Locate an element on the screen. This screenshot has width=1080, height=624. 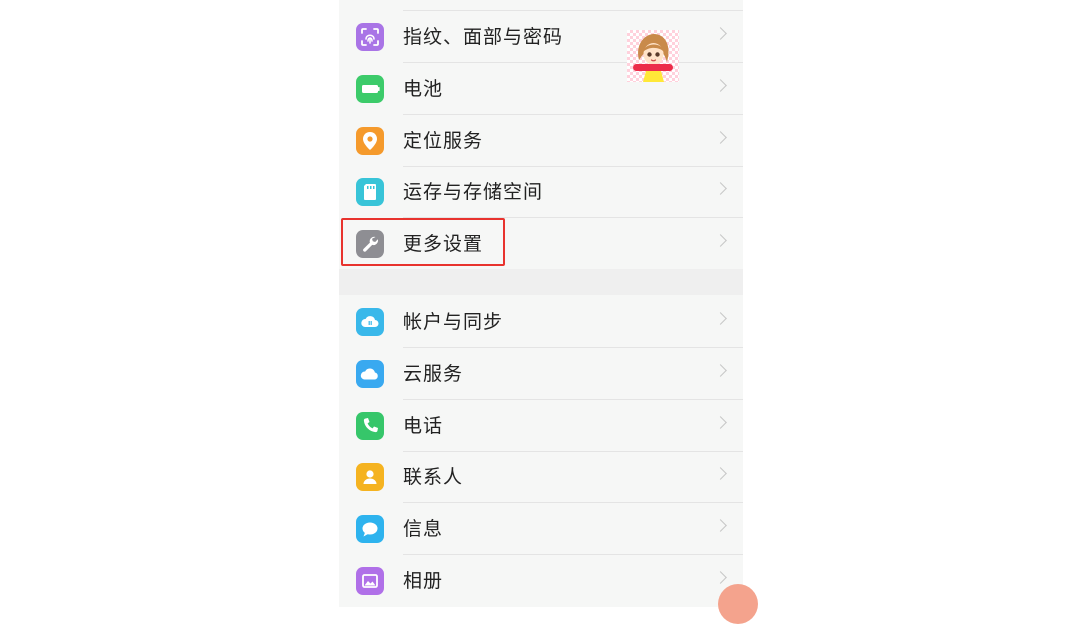
settings-item-fingerprint-face-password: 指纹、面部与密码 is located at coordinates (541, 37).